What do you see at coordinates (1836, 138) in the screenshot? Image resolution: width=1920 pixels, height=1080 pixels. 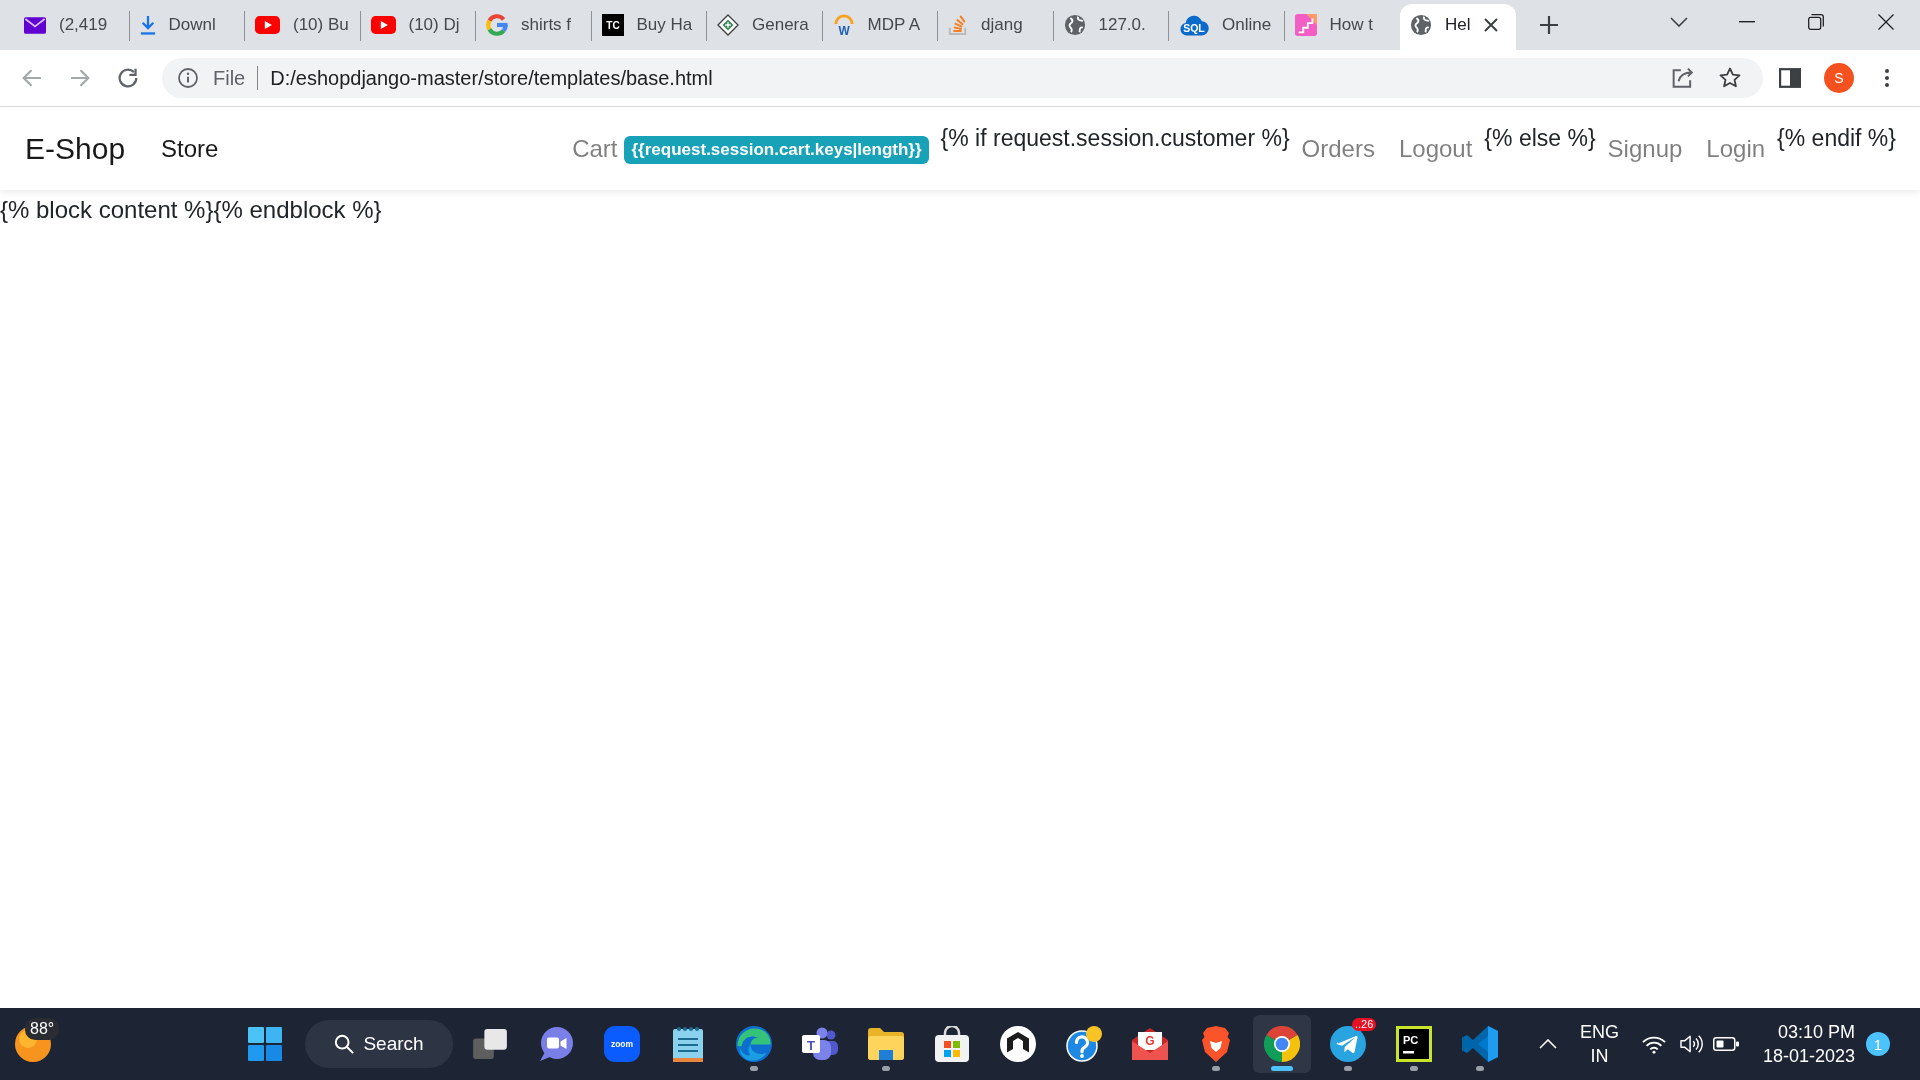 I see `template-tag-text: {% endif %}` at bounding box center [1836, 138].